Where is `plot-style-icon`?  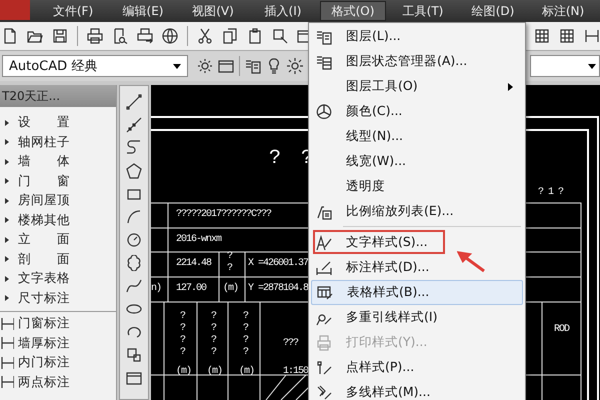 plot-style-icon is located at coordinates (324, 342).